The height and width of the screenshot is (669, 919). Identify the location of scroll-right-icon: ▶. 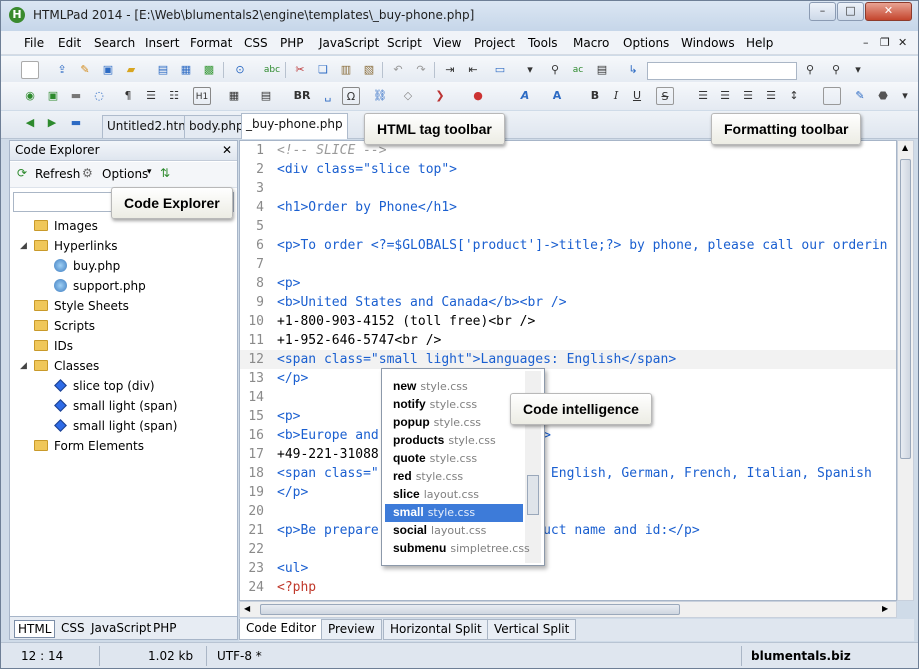
(885, 608).